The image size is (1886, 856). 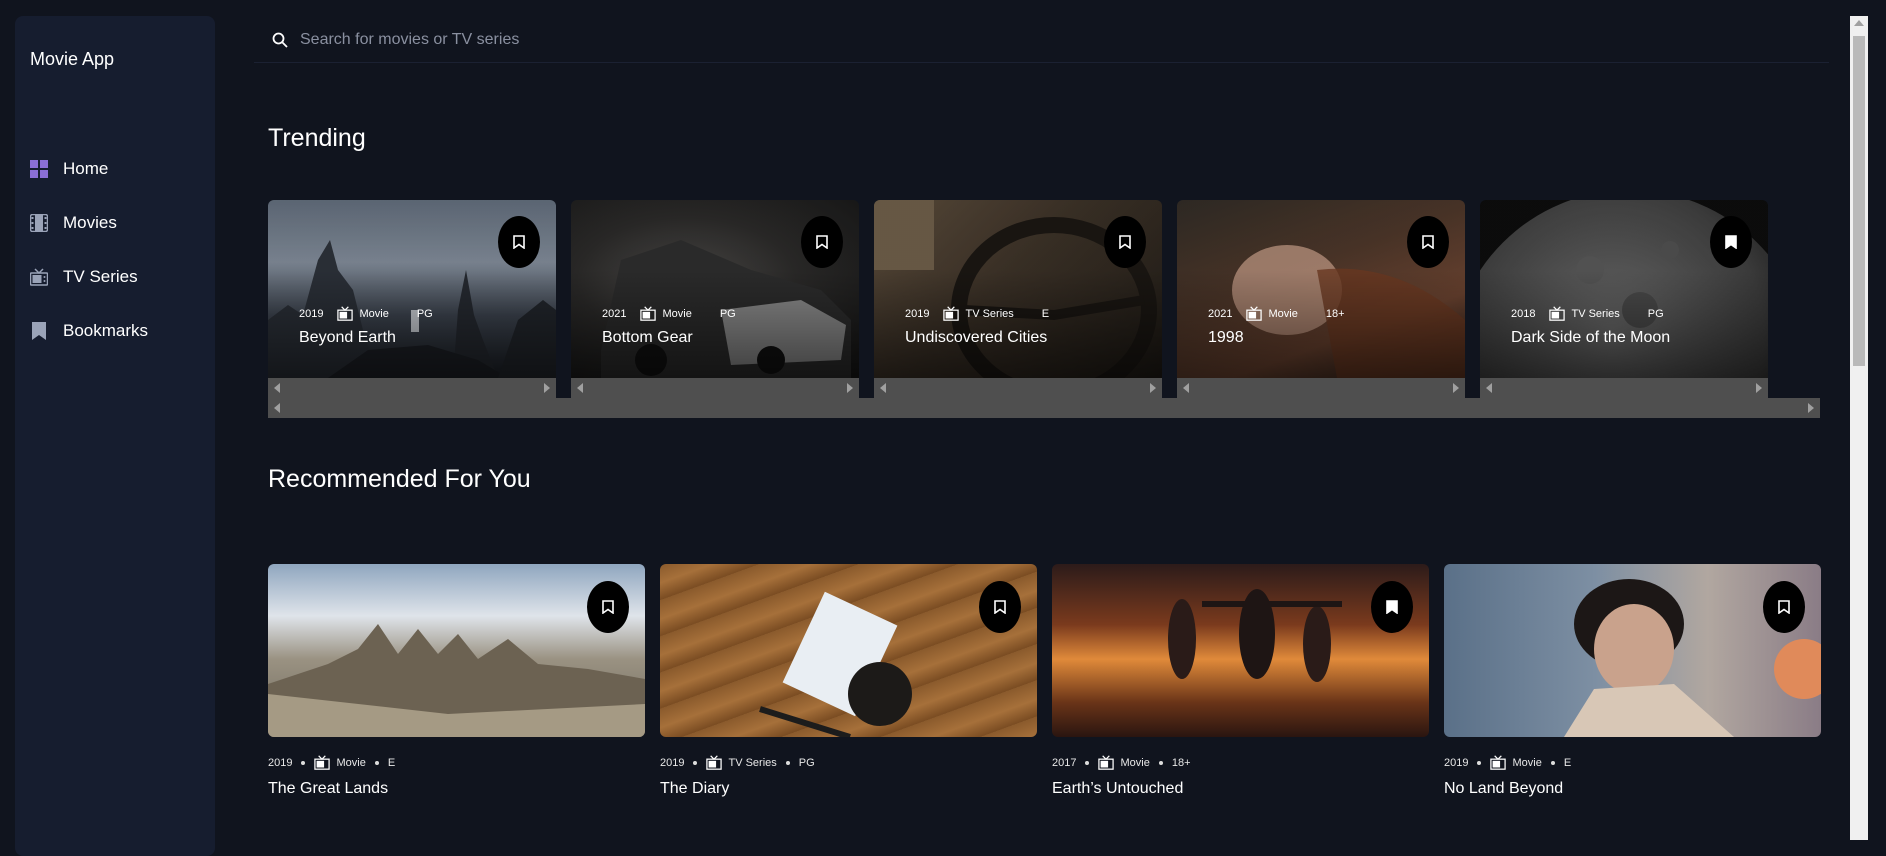 What do you see at coordinates (347, 338) in the screenshot?
I see `trending-title: Beyond Earth` at bounding box center [347, 338].